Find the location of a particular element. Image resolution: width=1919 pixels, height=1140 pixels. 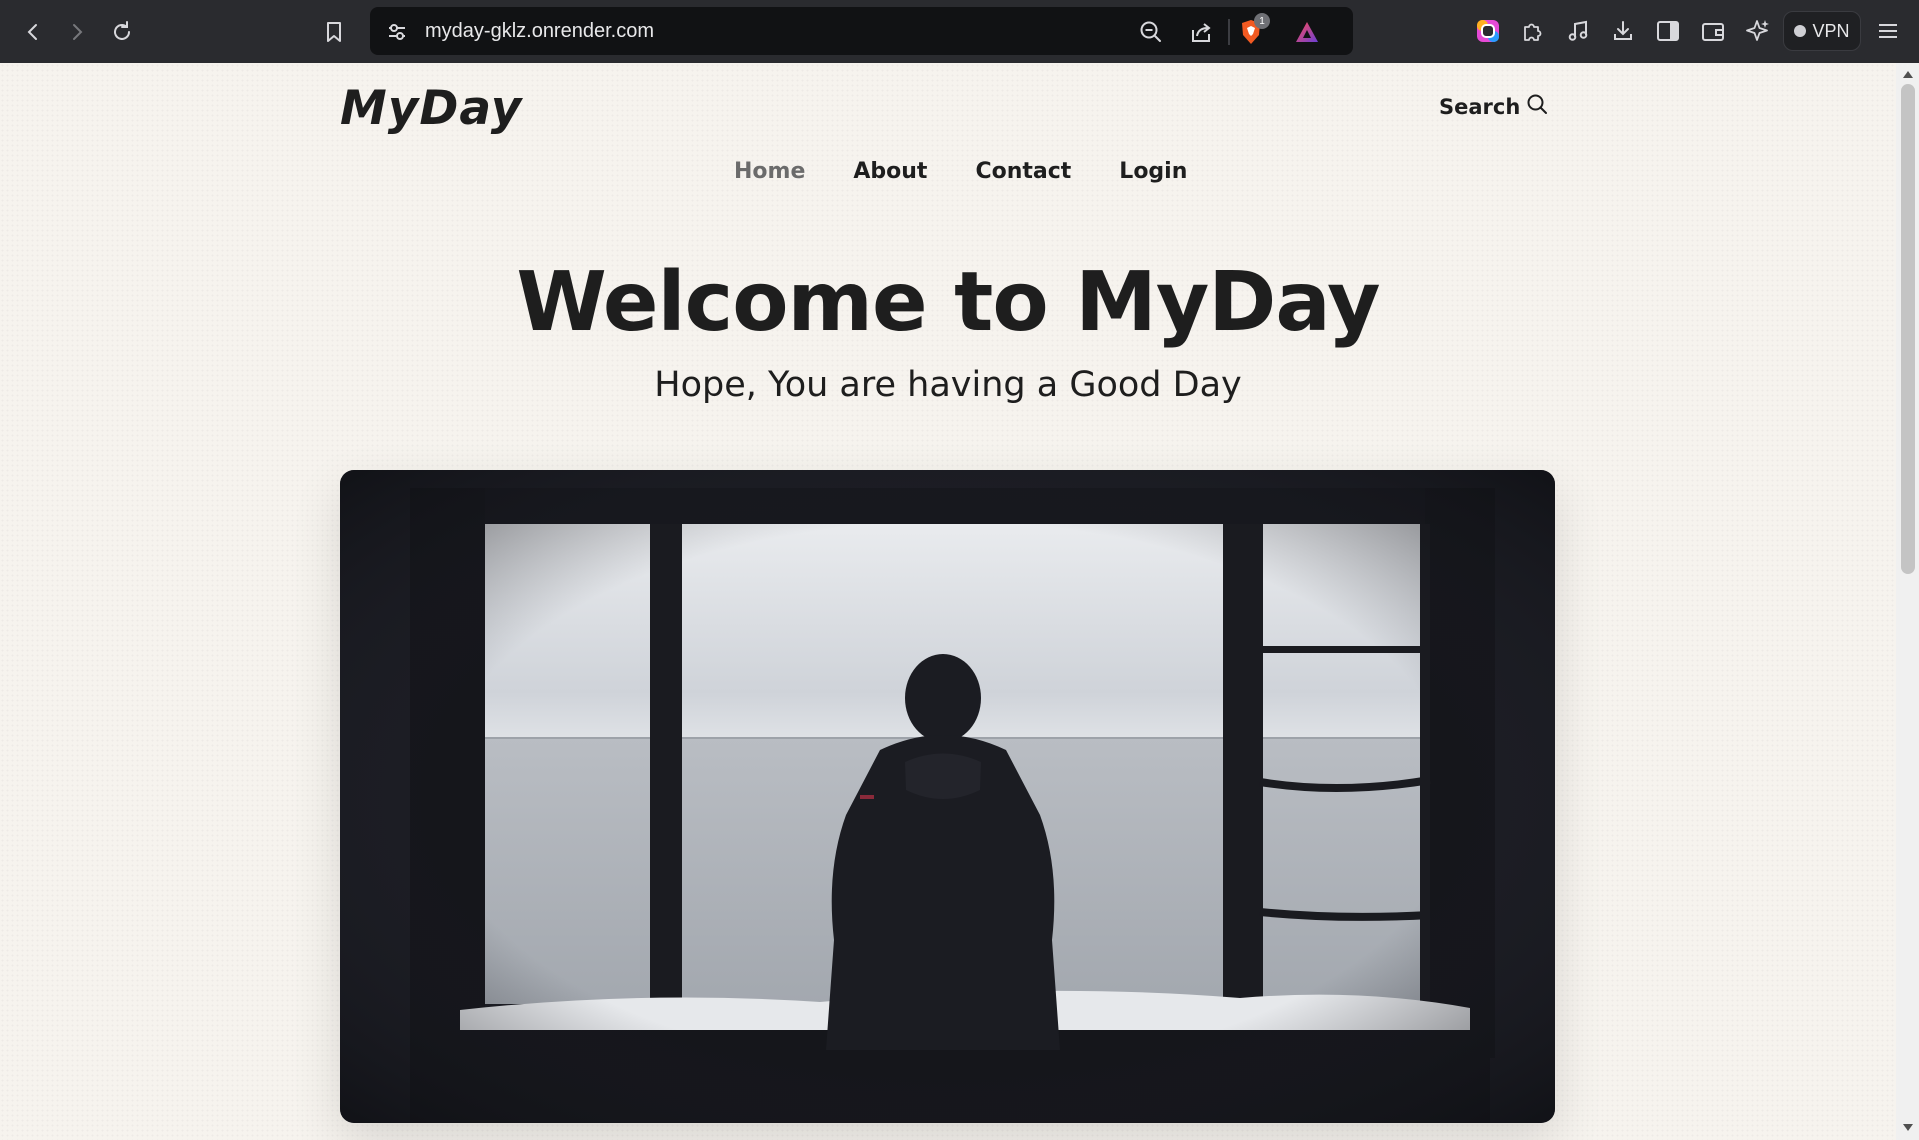

zoom-out-icon is located at coordinates (1151, 32).